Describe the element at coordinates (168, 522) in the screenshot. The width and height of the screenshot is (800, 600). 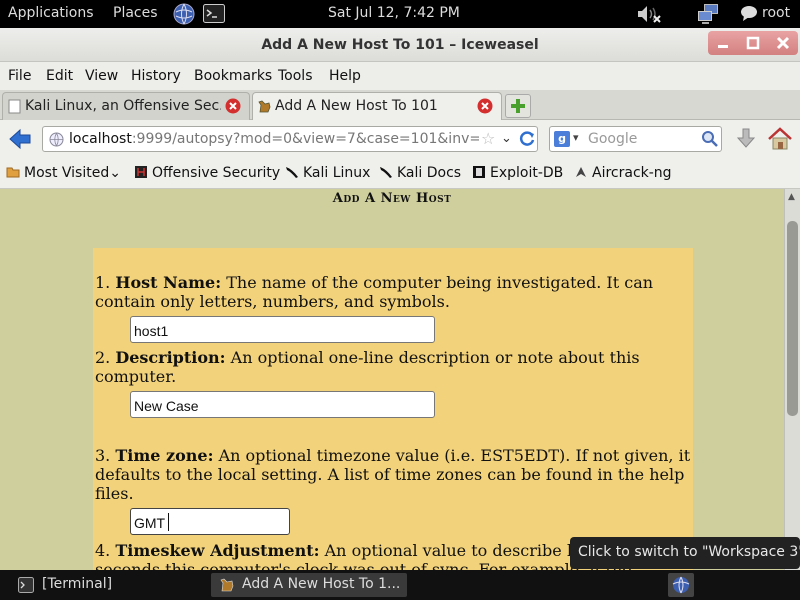
I see `text-cursor` at that location.